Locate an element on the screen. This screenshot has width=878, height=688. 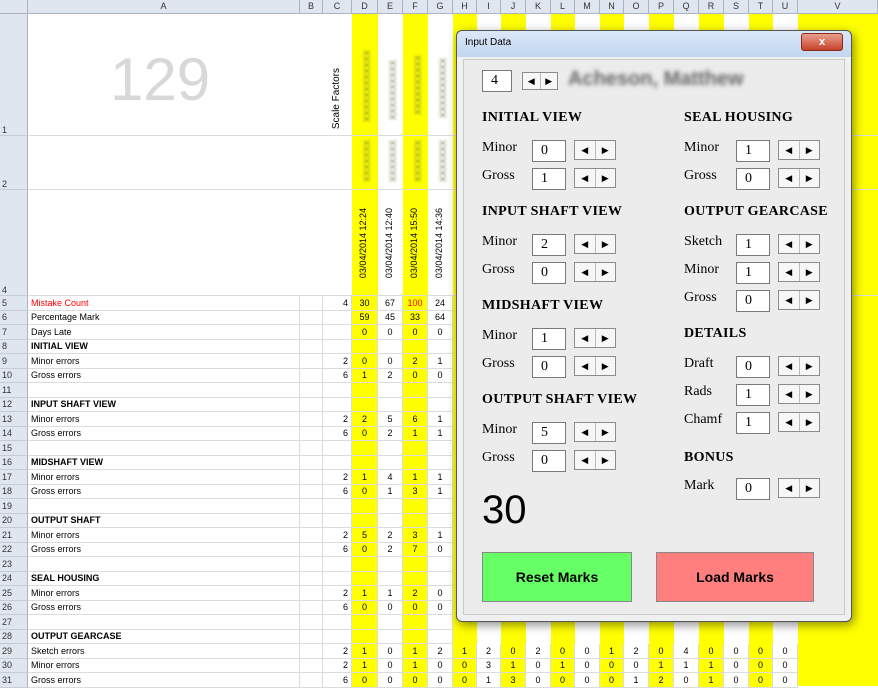
row-header: 13 is located at coordinates (14, 419).